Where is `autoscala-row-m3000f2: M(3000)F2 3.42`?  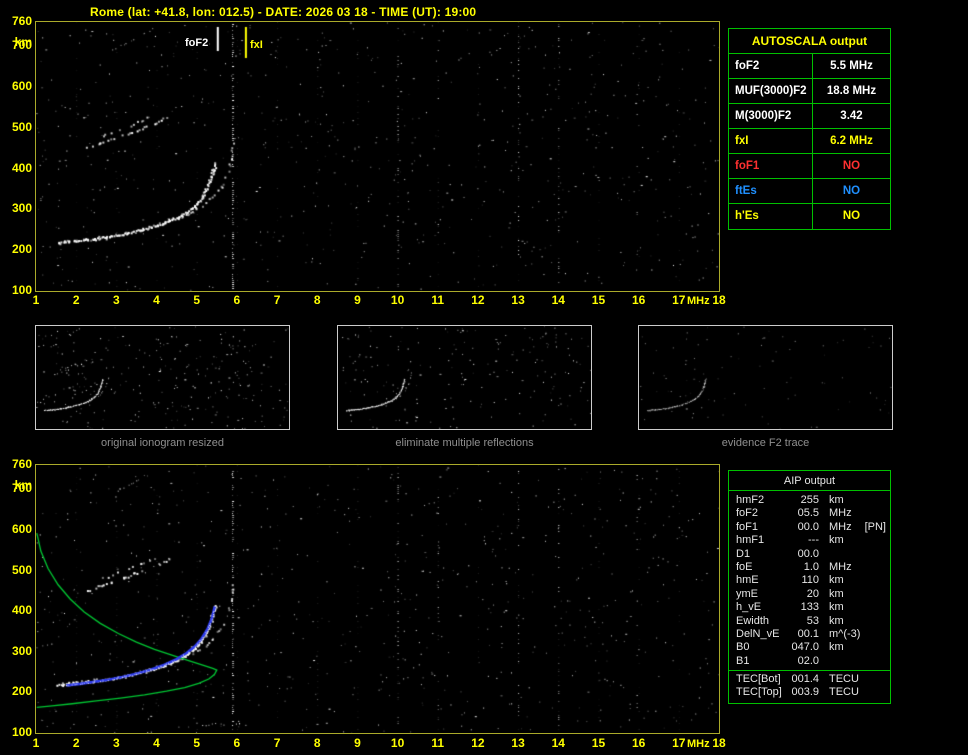
autoscala-row-m3000f2: M(3000)F2 3.42 is located at coordinates (809, 116).